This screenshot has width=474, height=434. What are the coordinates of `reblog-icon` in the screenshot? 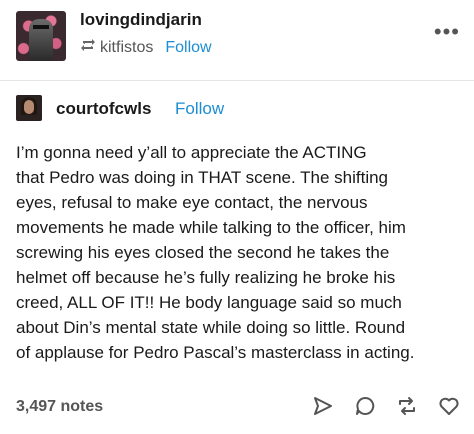 It's located at (407, 406).